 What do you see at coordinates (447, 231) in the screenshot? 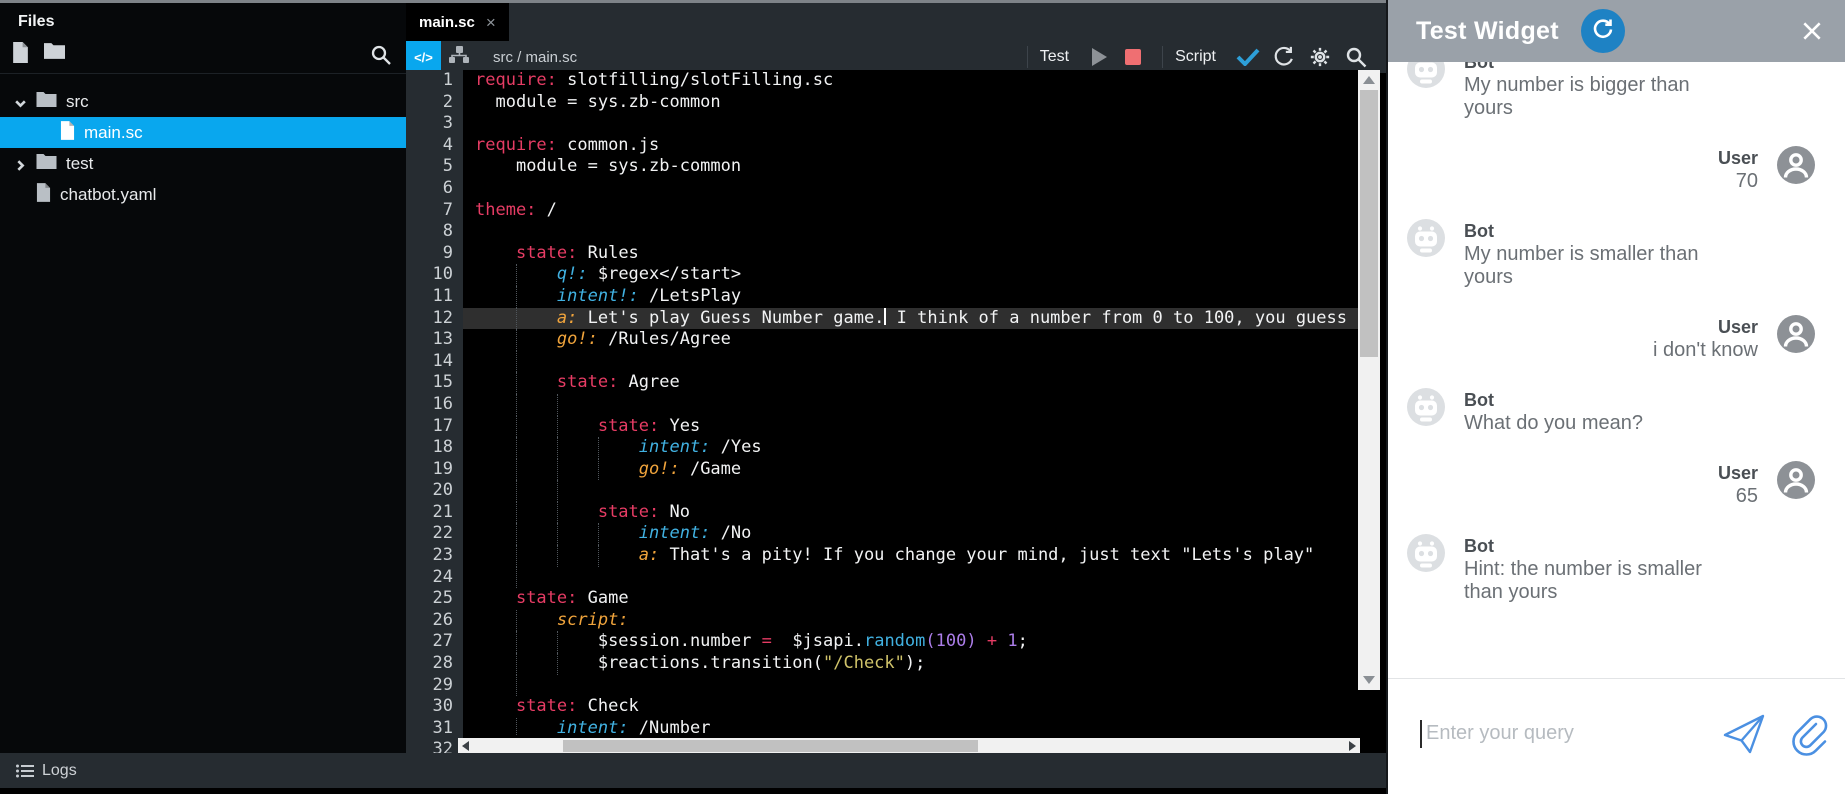
I see `line-number: 8` at bounding box center [447, 231].